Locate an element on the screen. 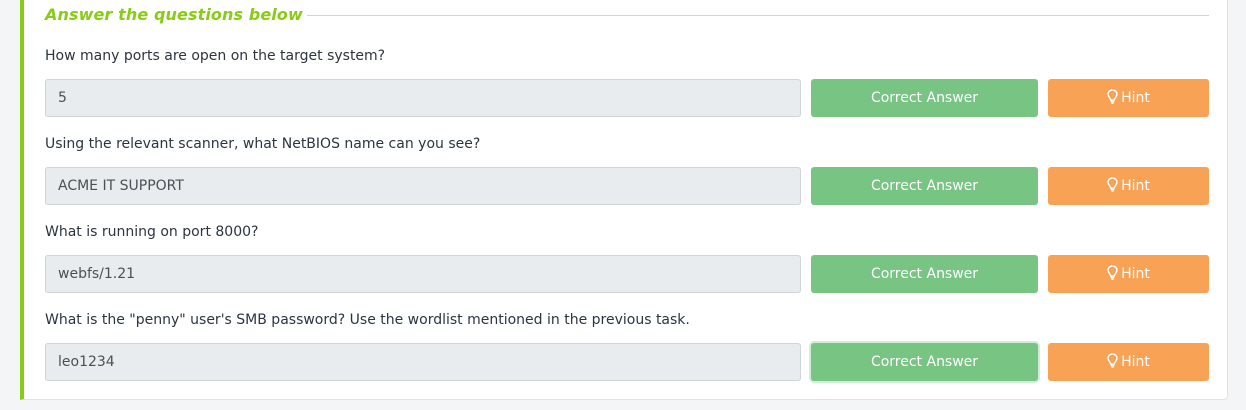  correct-answer-1-button: Correct Answer is located at coordinates (924, 98).